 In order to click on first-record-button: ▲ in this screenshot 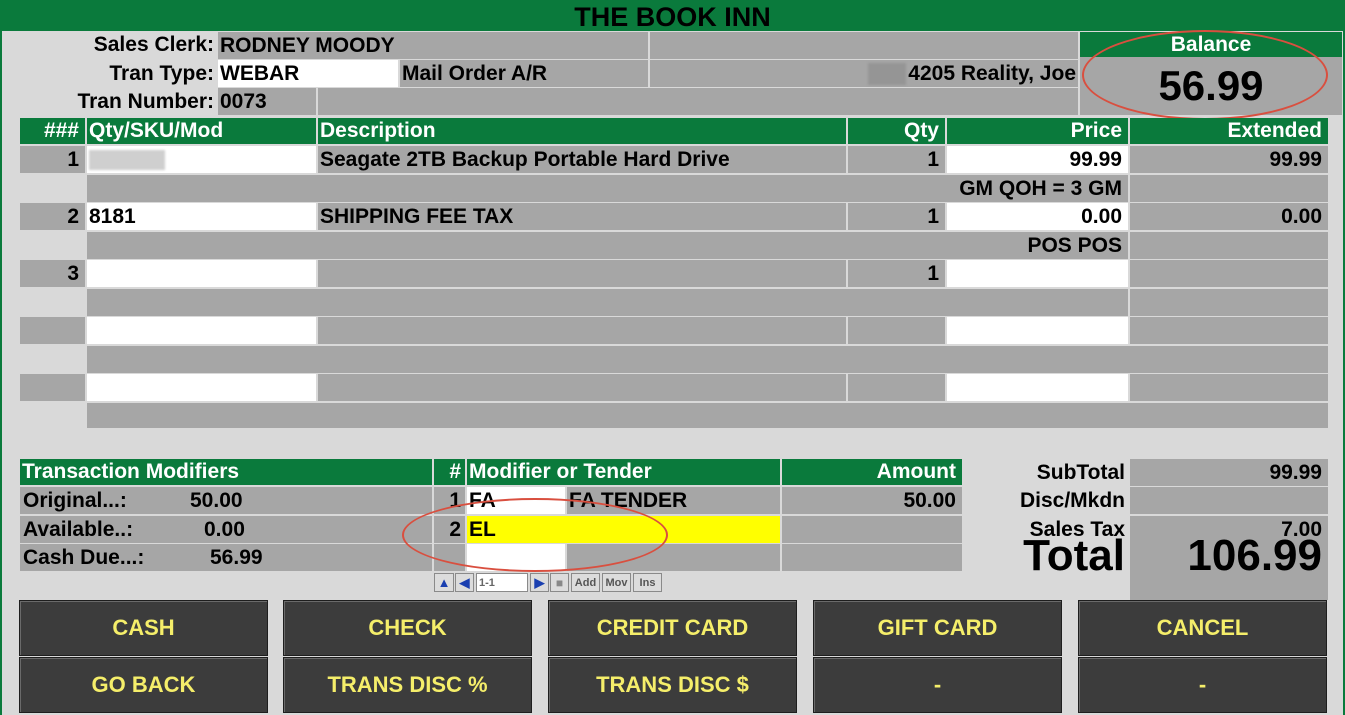, I will do `click(444, 582)`.